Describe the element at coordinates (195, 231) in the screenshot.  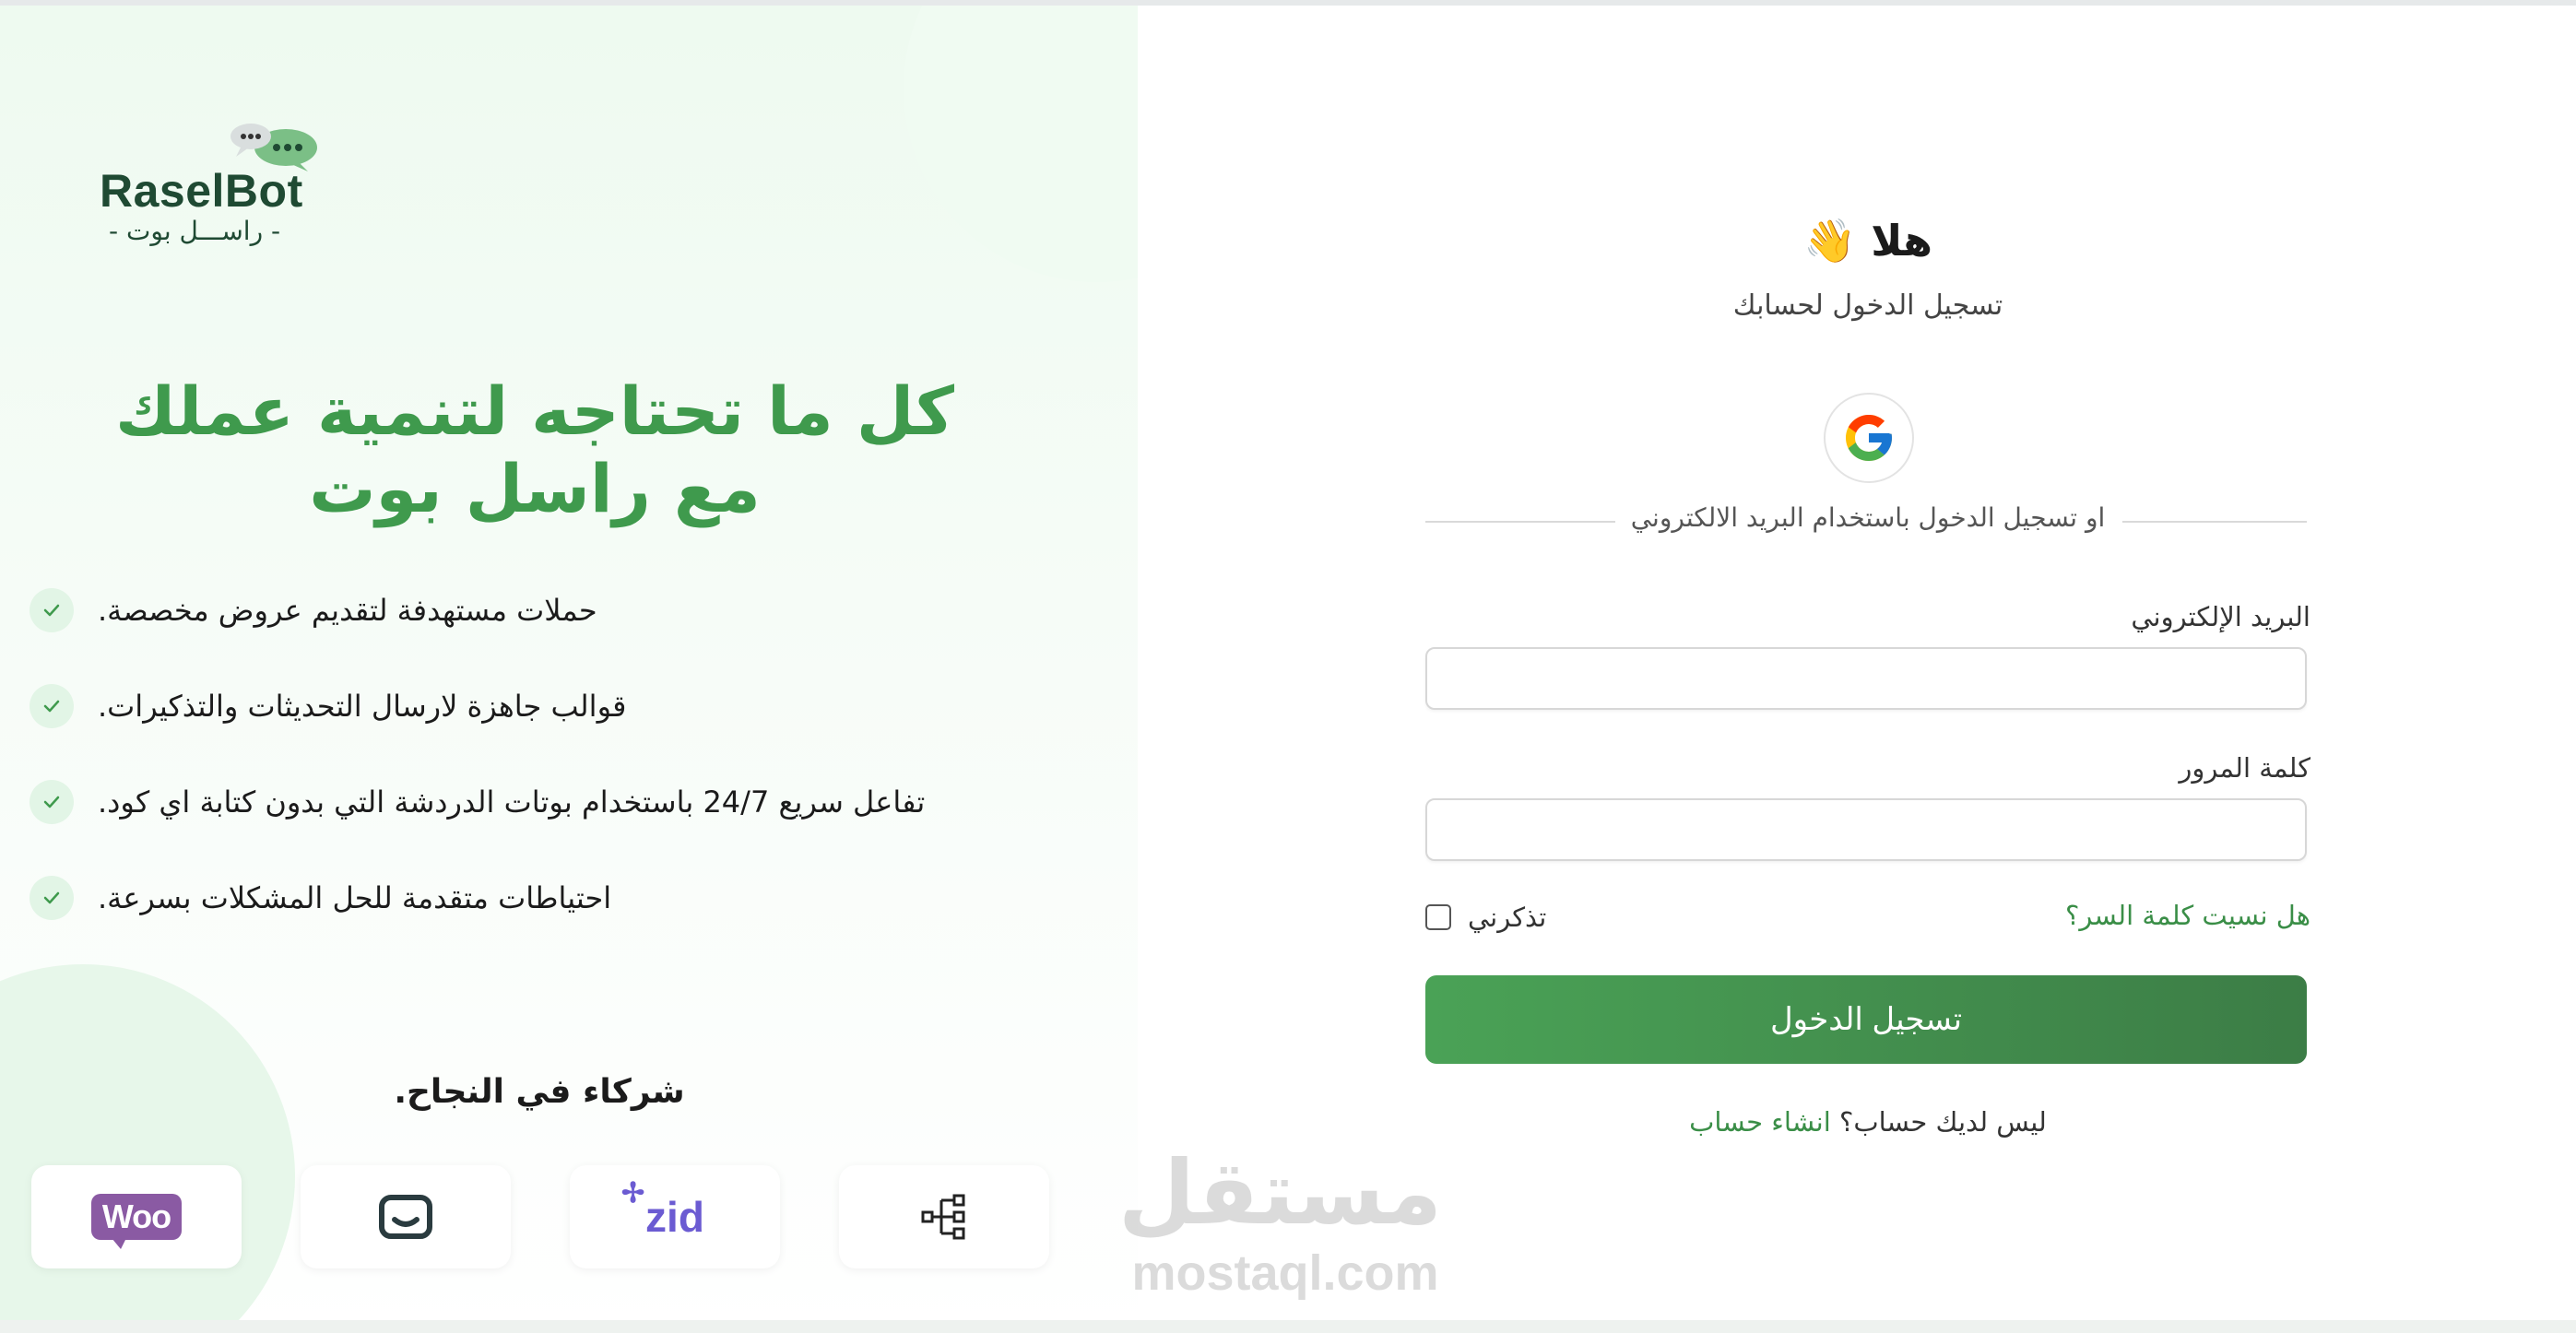
I see `brand-arabic-name: - راســـل بوت -` at that location.